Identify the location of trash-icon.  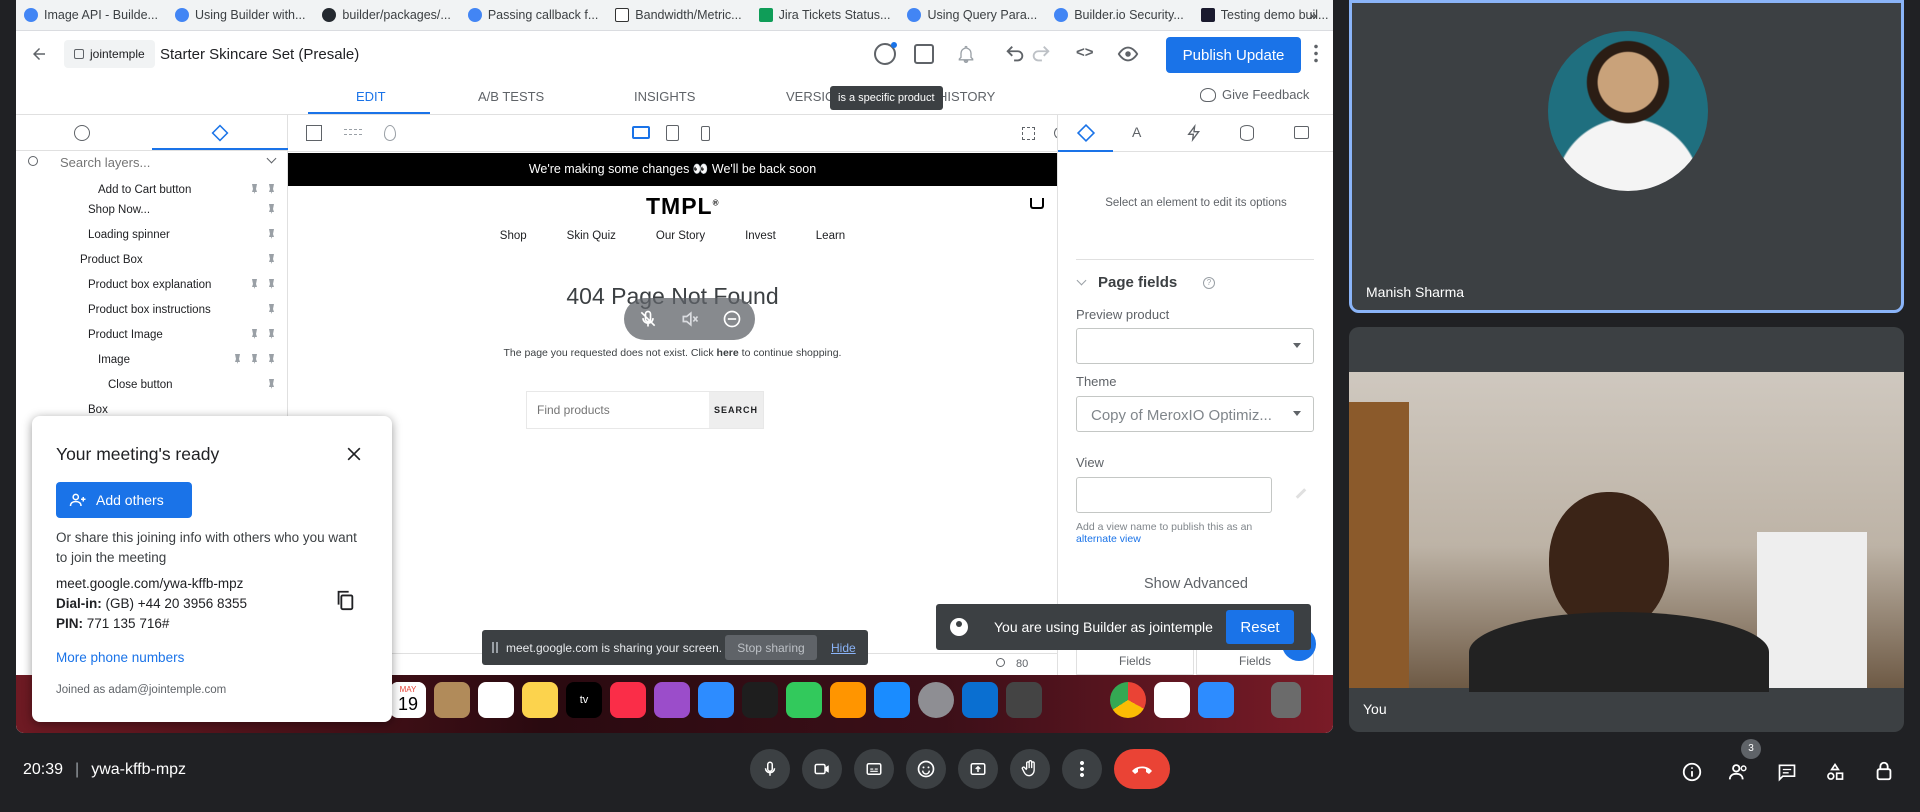
(1286, 700).